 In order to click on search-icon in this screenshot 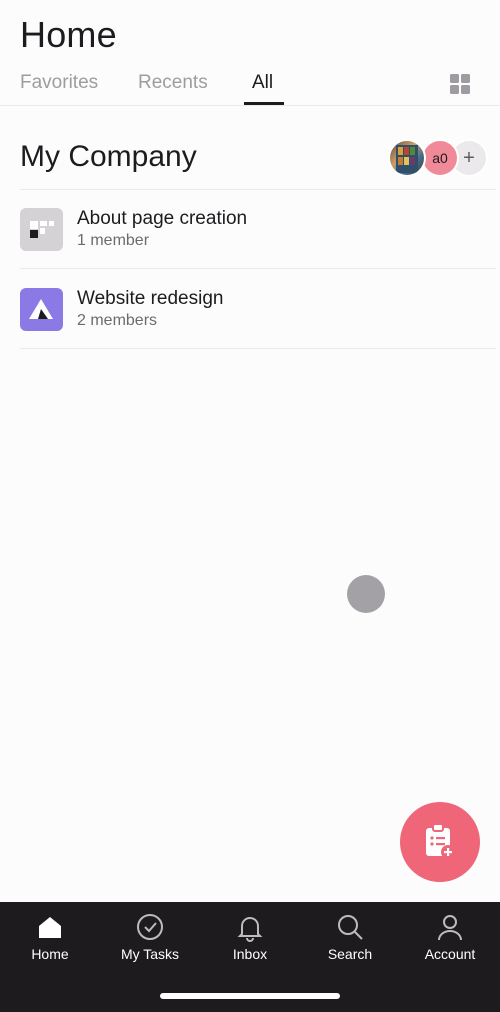, I will do `click(350, 927)`.